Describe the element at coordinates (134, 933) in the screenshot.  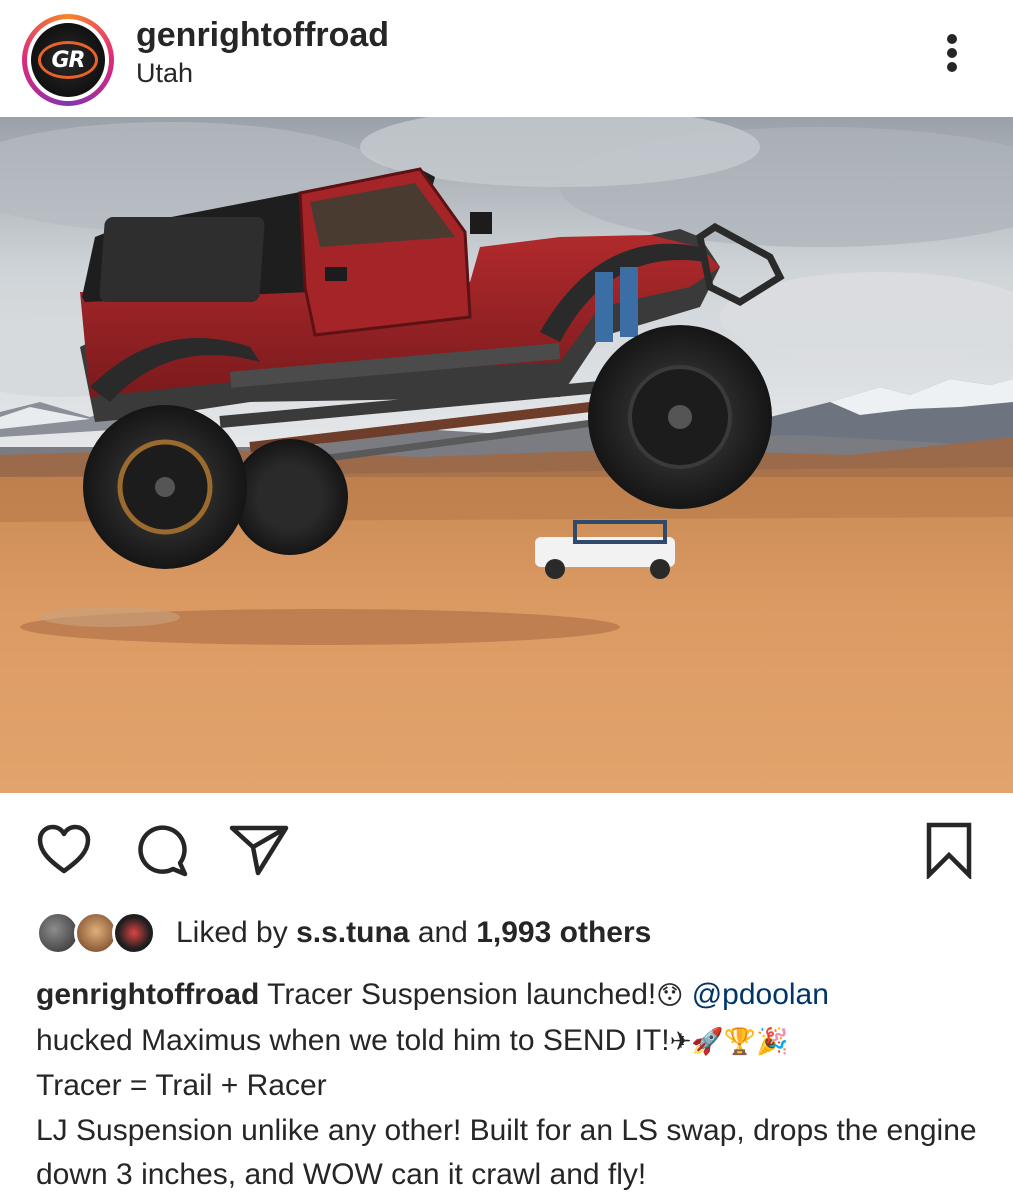
I see `liker-avatar` at that location.